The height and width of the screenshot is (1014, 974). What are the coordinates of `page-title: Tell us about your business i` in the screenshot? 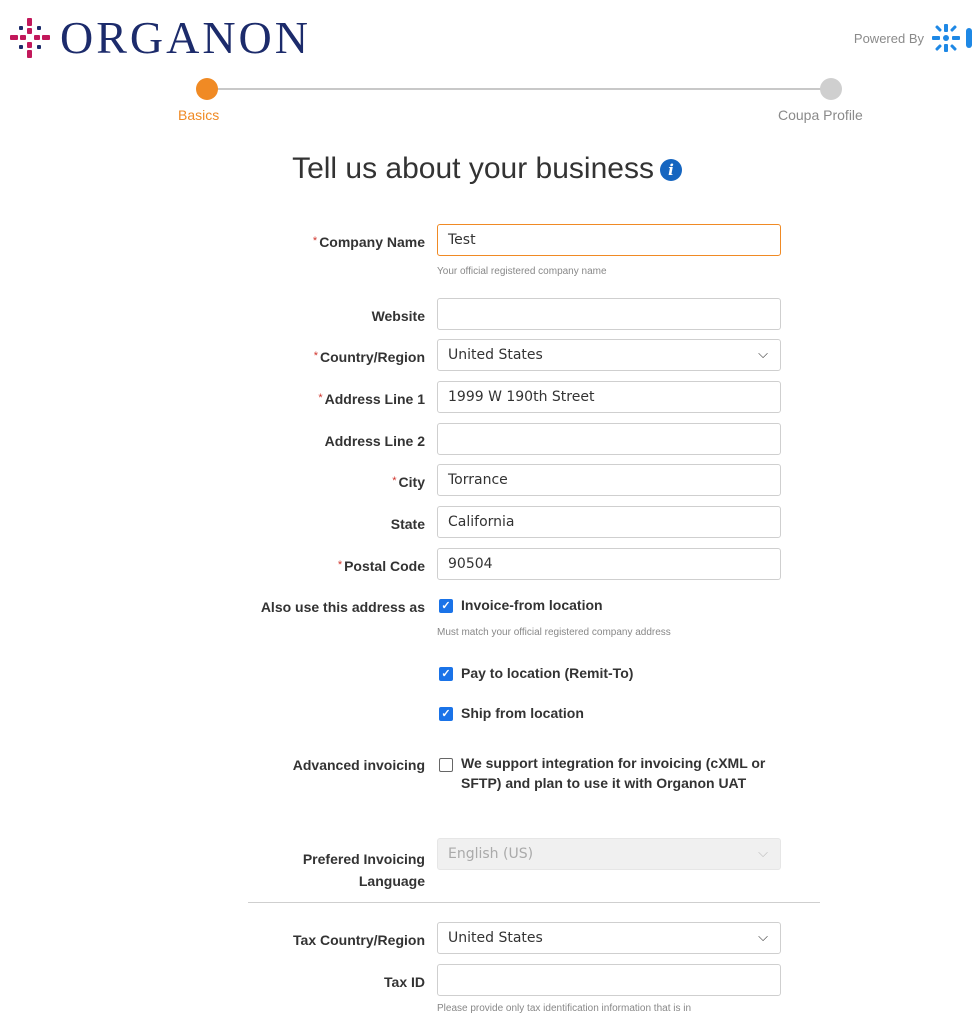 It's located at (487, 169).